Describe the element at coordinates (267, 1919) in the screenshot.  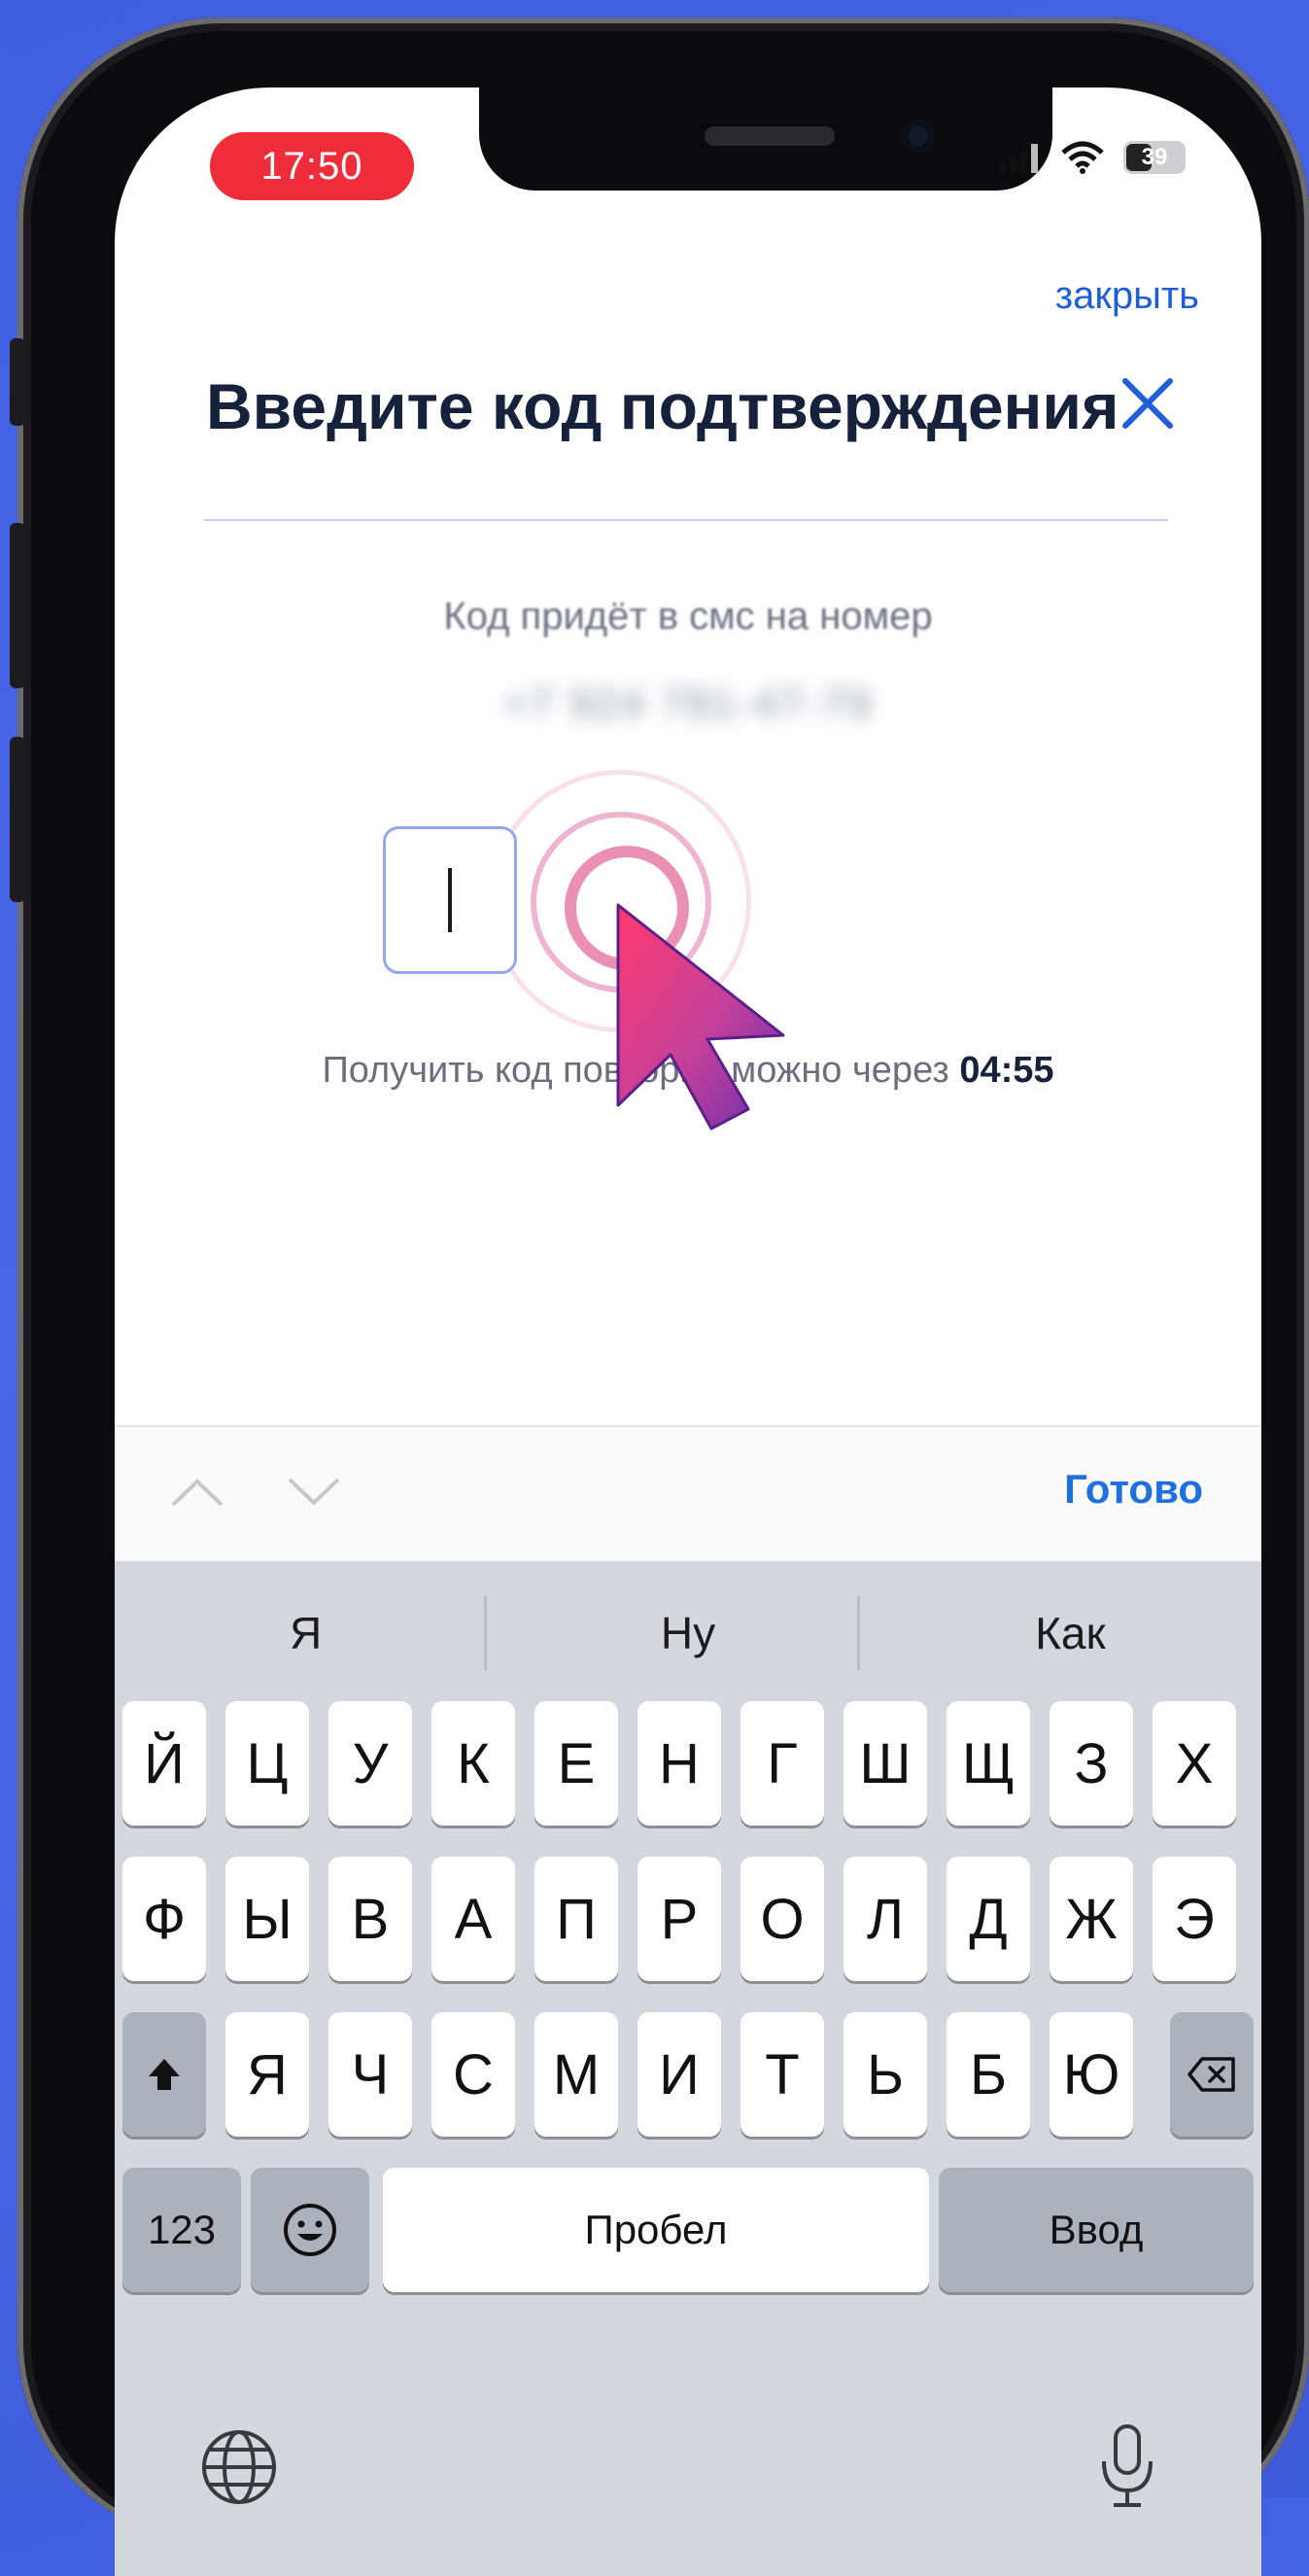
I see `key-row2-2: Ы` at that location.